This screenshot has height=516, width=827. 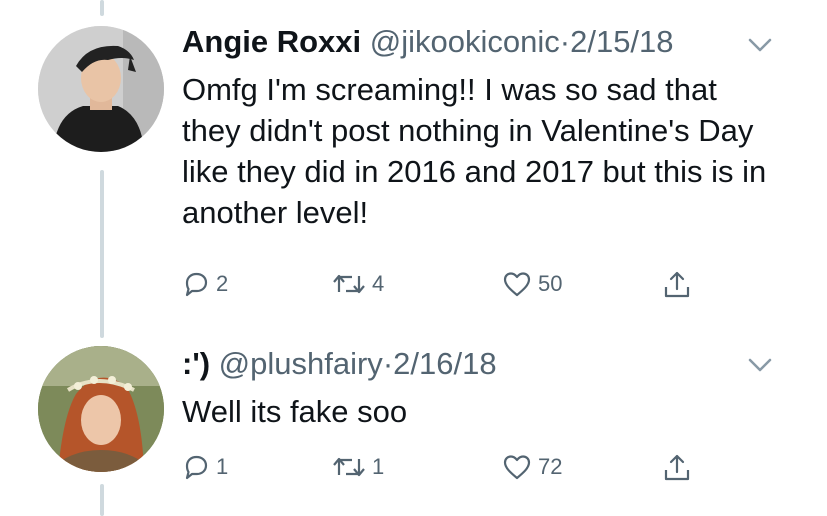 What do you see at coordinates (621, 41) in the screenshot?
I see `tweet-date: 2/15/18` at bounding box center [621, 41].